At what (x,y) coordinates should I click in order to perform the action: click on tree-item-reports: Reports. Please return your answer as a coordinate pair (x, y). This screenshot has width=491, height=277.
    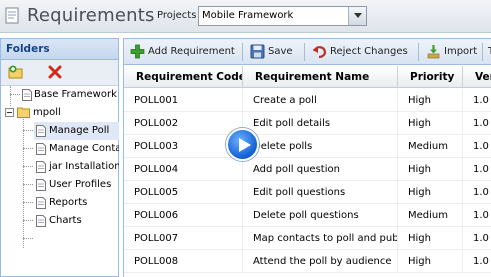
    Looking at the image, I should click on (76, 203).